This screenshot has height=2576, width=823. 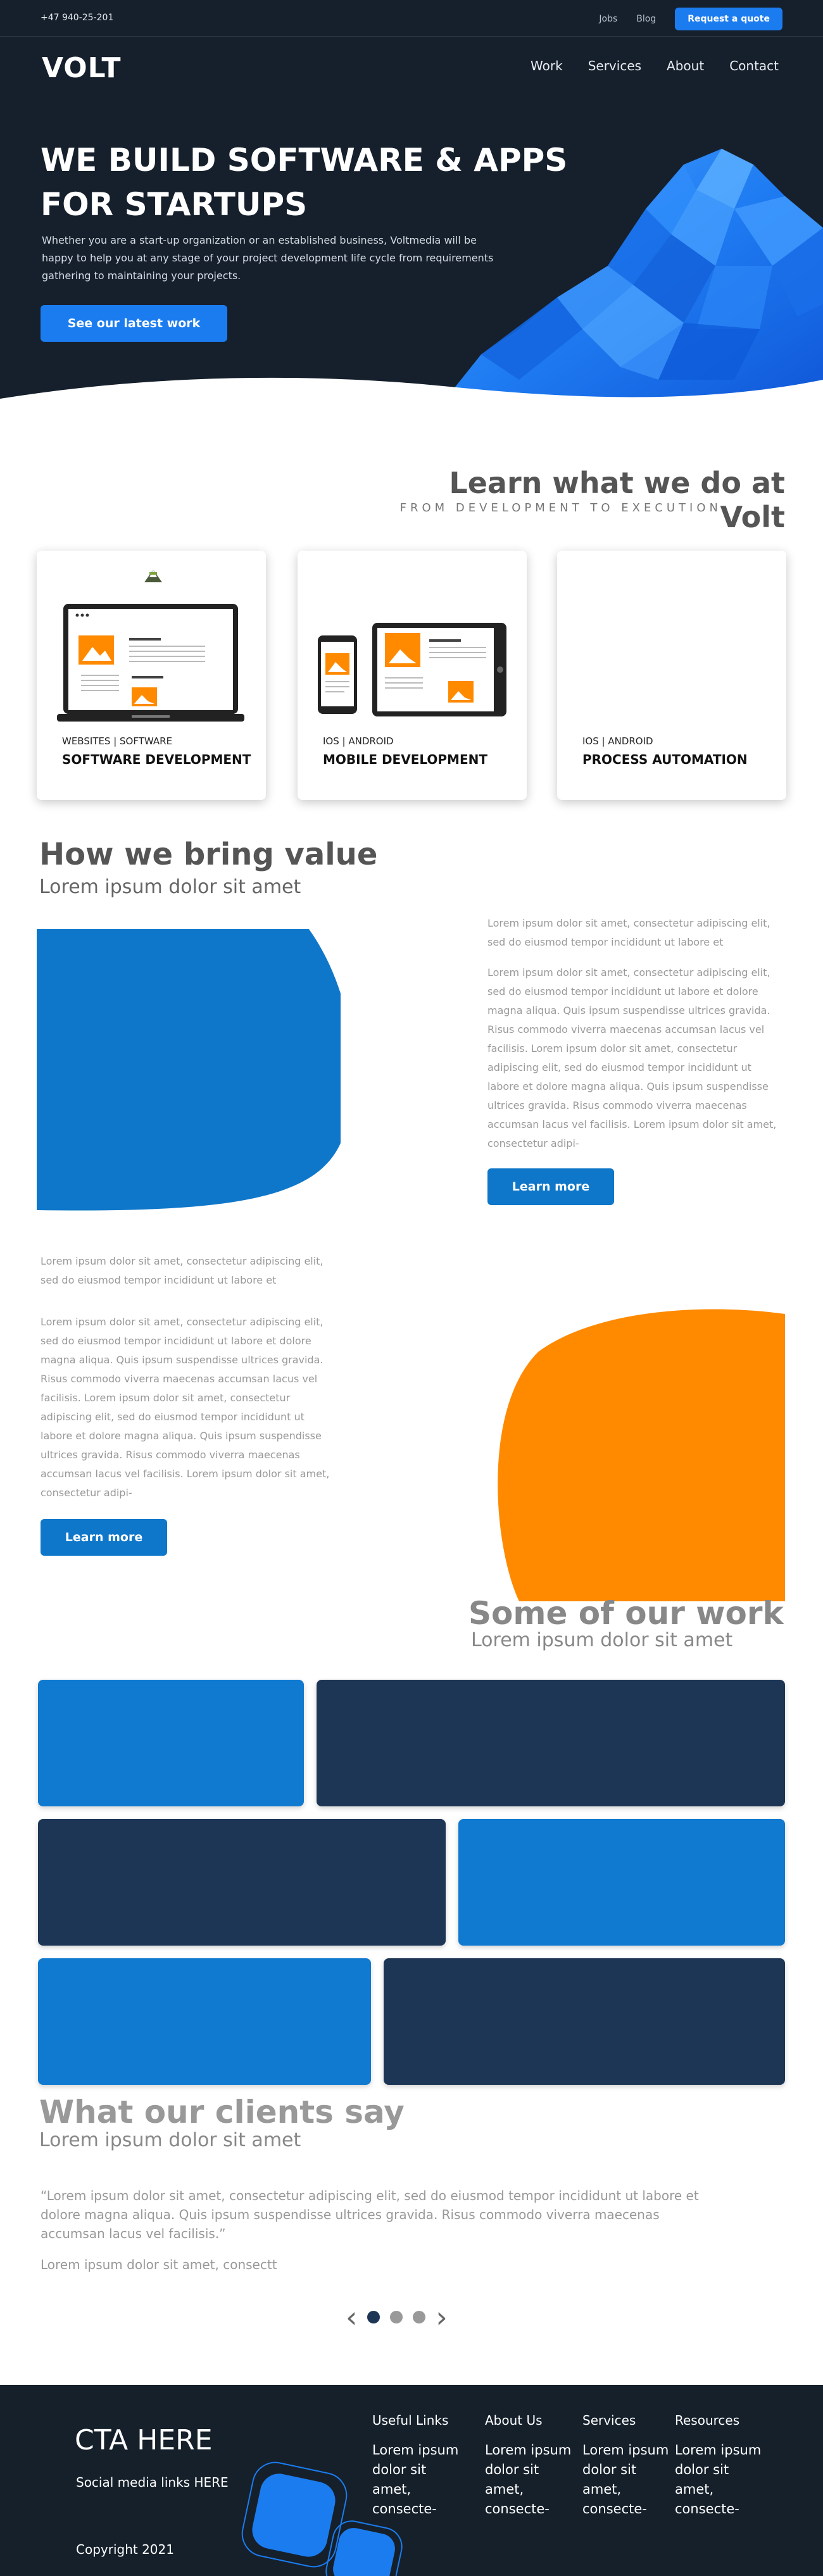 I want to click on blog-link: Blog, so click(x=646, y=19).